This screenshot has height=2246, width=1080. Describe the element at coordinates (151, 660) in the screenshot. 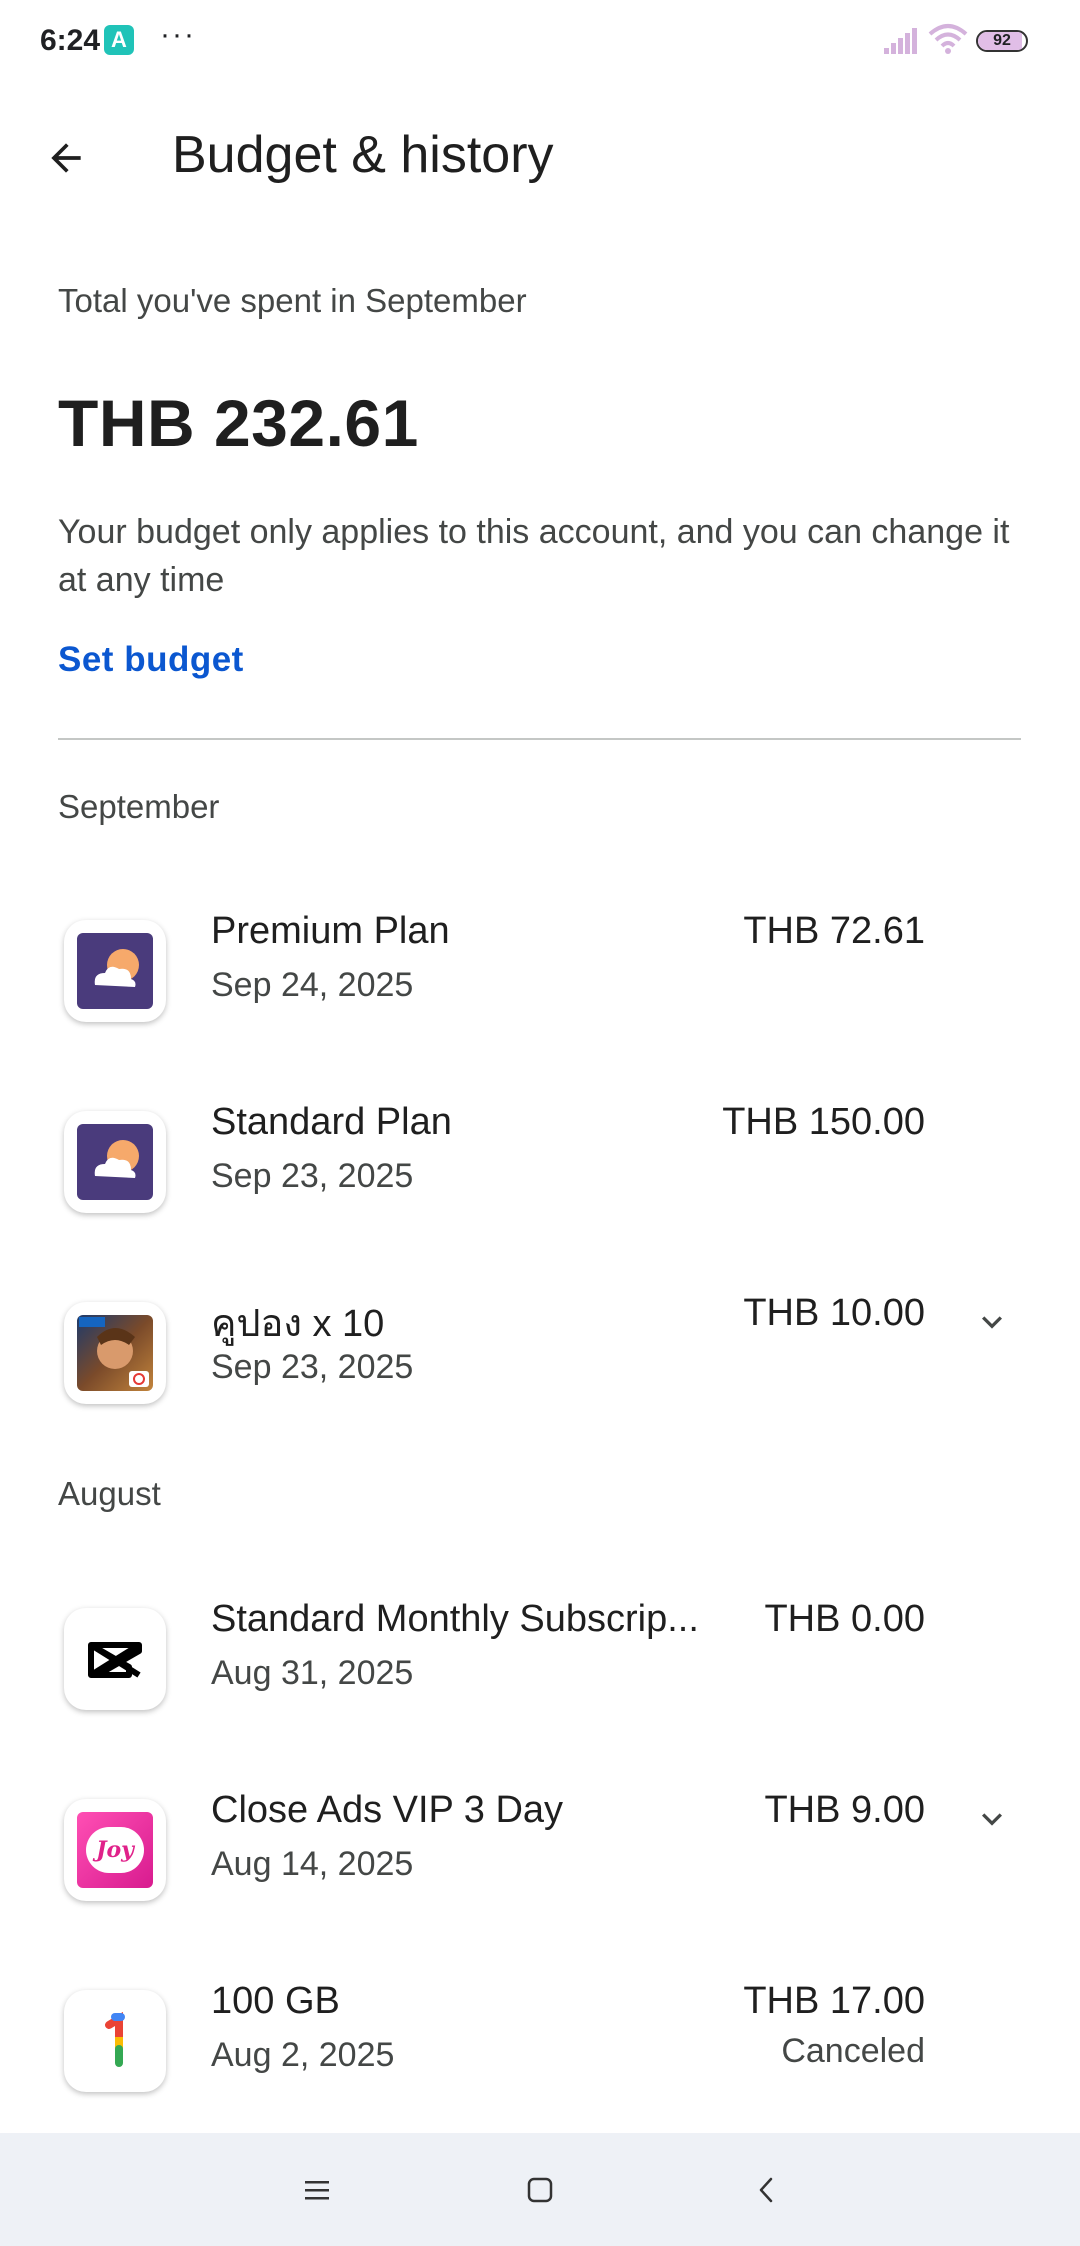

I see `set-budget-button: Set budget` at that location.